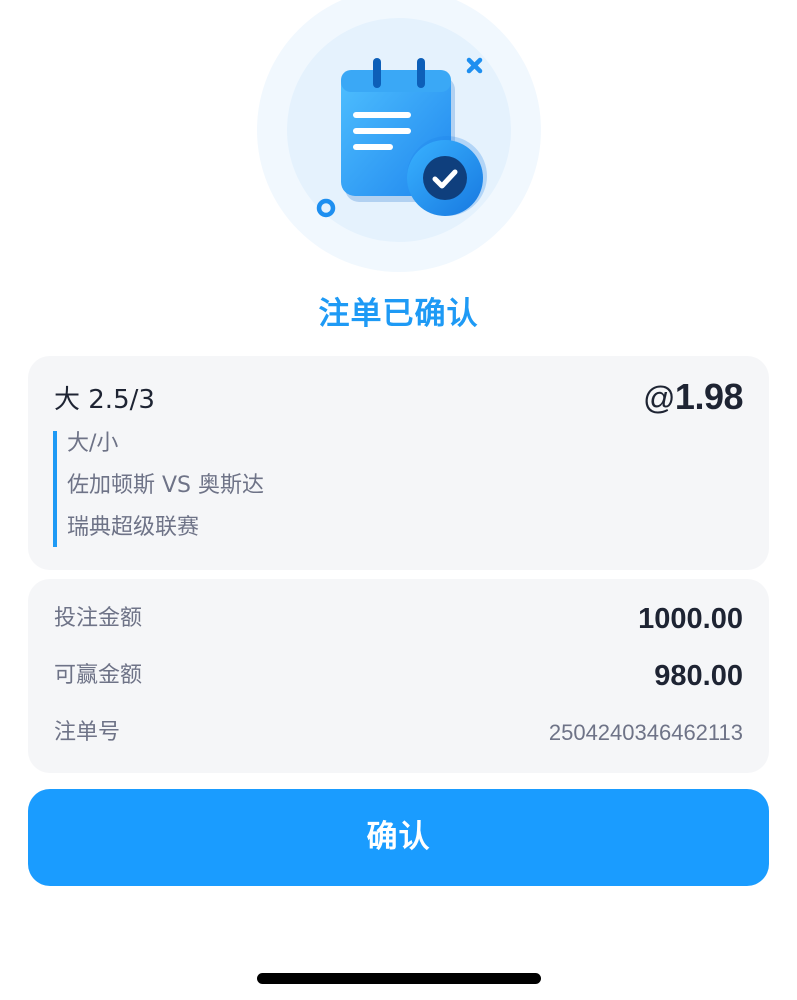 The width and height of the screenshot is (797, 1000). What do you see at coordinates (398, 619) in the screenshot?
I see `stake-row: 投注金额 1000.00` at bounding box center [398, 619].